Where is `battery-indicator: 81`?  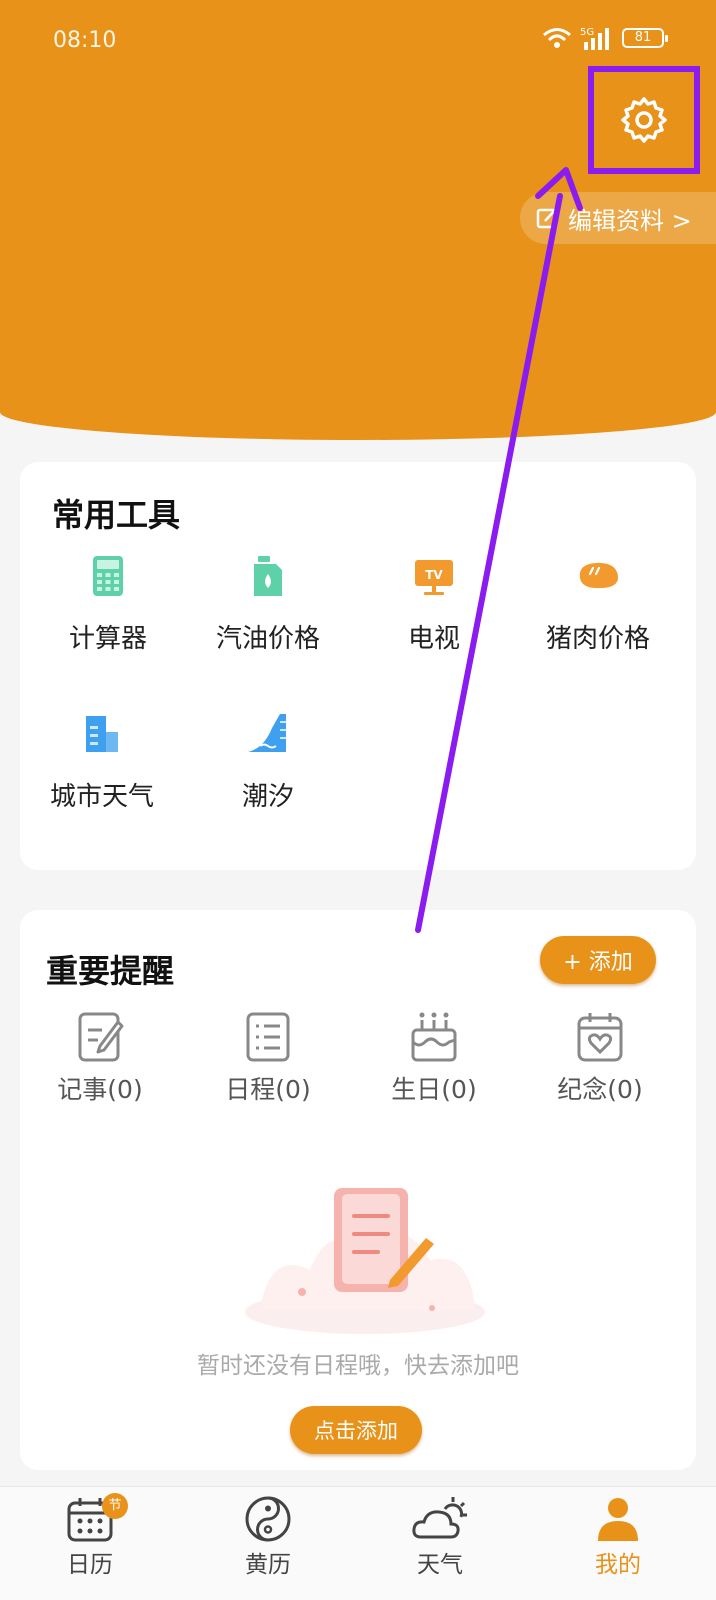 battery-indicator: 81 is located at coordinates (645, 38).